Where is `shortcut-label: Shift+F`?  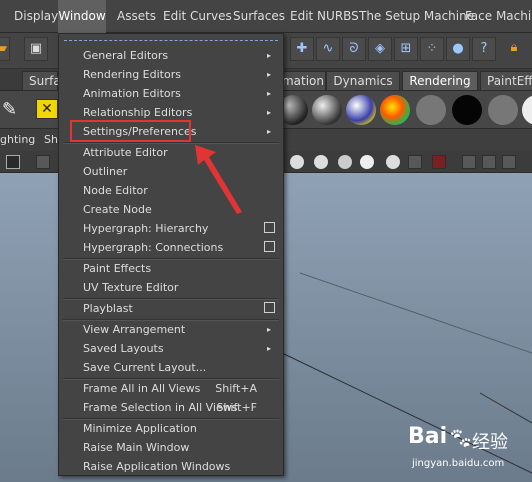
shortcut-label: Shift+F is located at coordinates (236, 407).